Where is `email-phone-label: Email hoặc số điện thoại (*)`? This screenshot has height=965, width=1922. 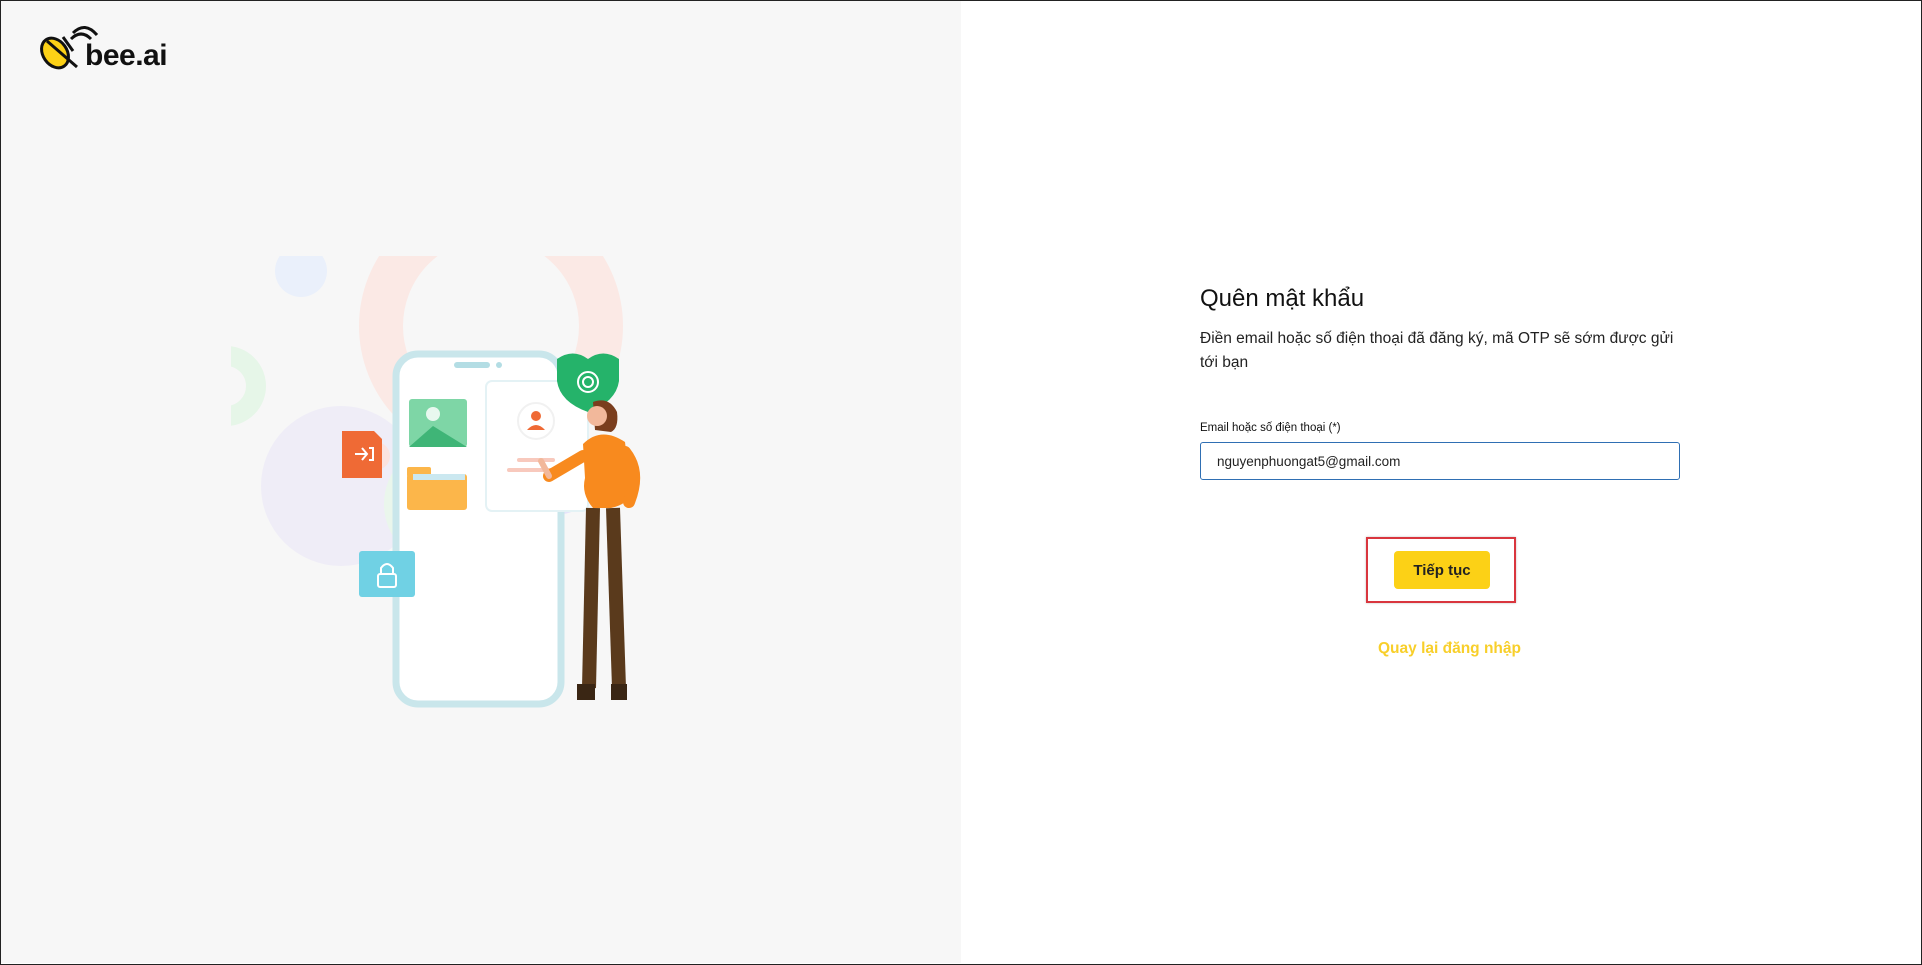 email-phone-label: Email hoặc số điện thoại (*) is located at coordinates (1270, 428).